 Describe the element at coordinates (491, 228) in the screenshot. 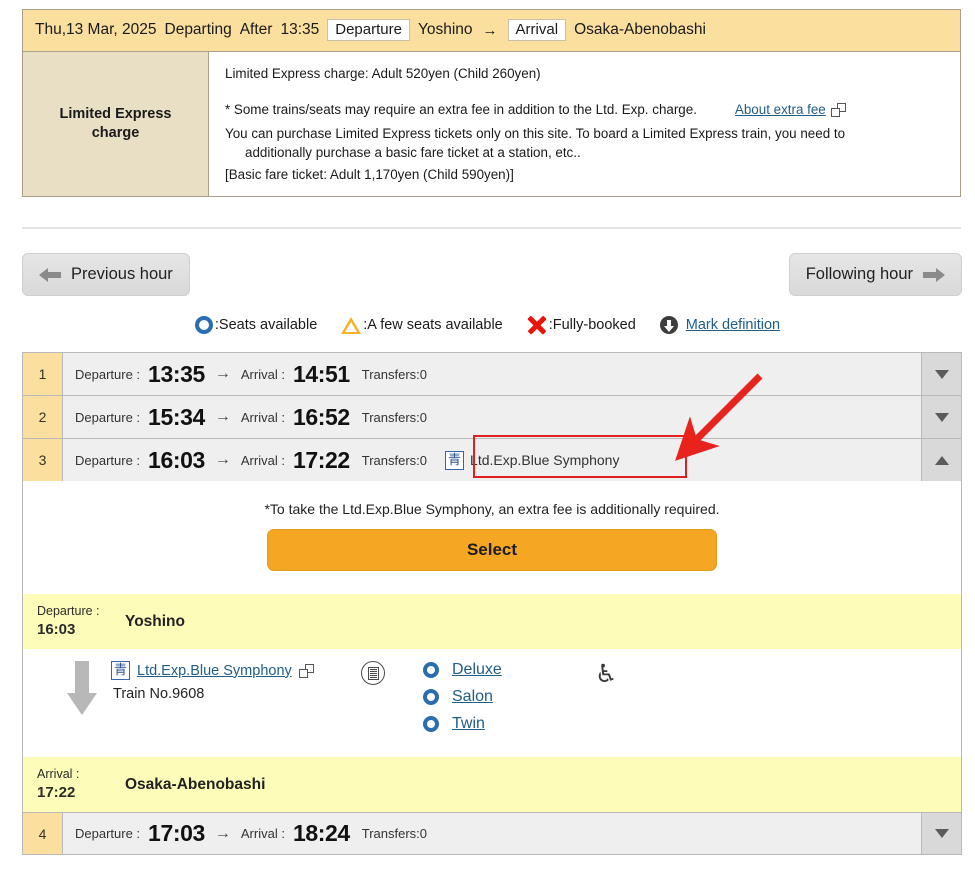

I see `section-divider` at that location.